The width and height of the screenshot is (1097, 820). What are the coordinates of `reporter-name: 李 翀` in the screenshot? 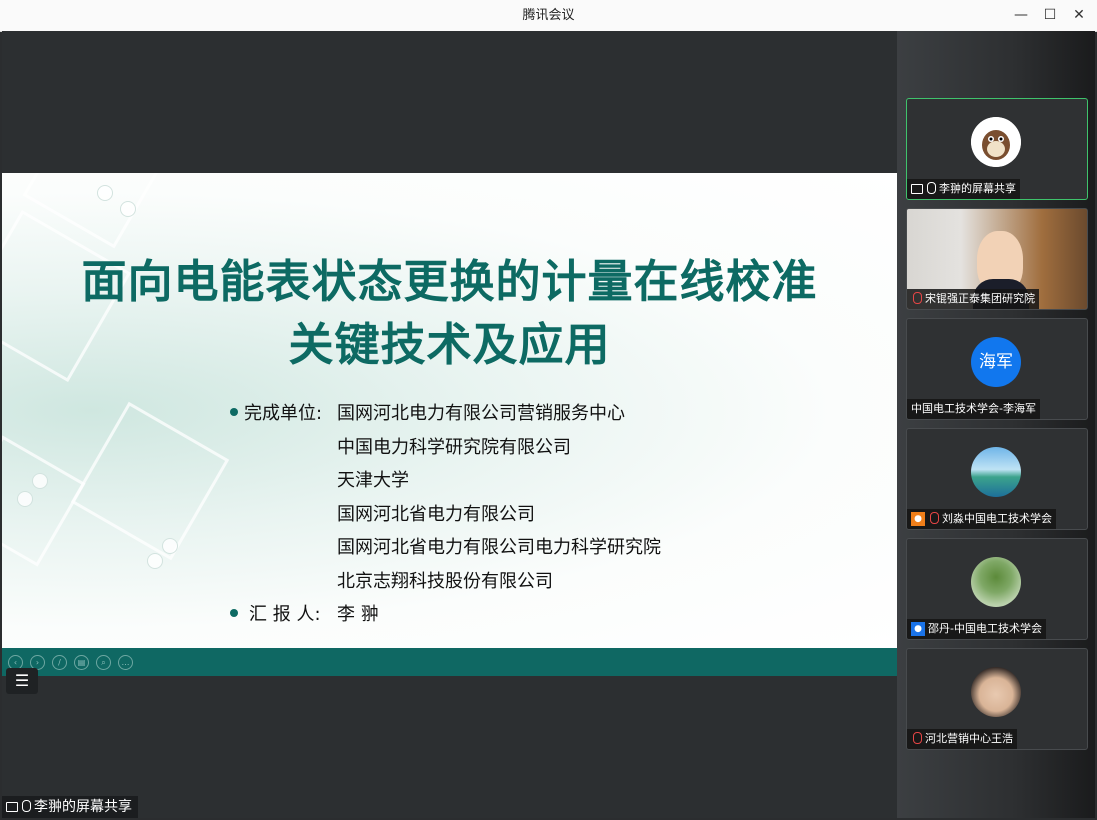 It's located at (358, 614).